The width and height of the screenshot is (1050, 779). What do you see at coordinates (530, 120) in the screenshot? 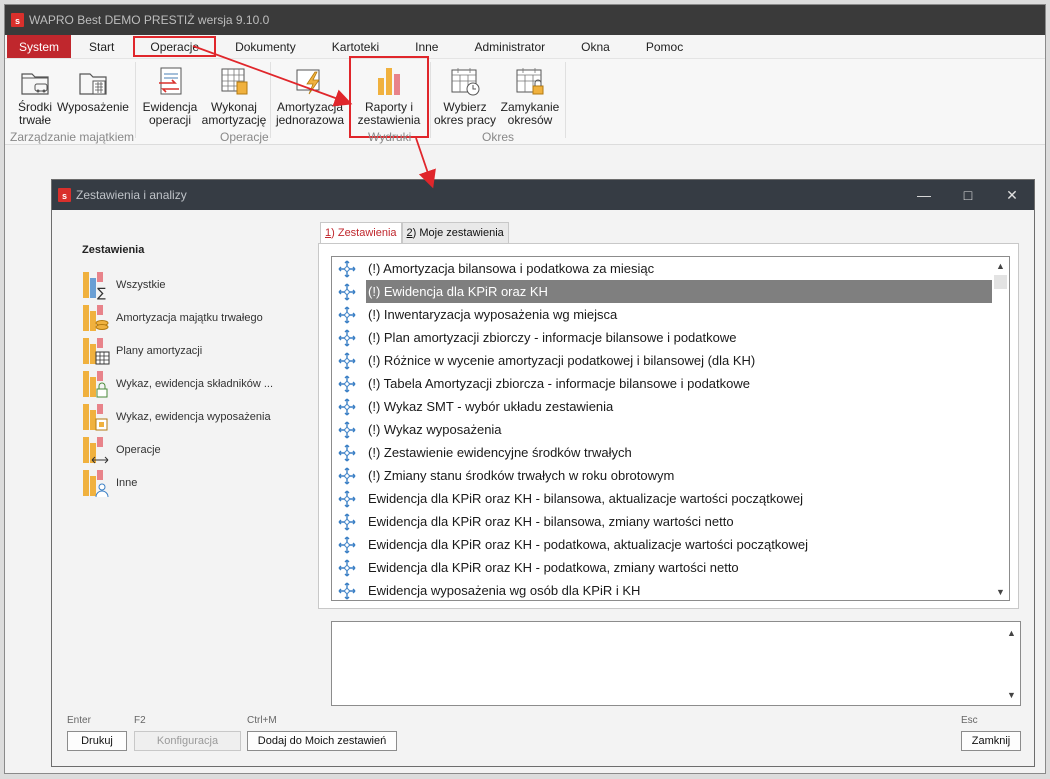
I see `ribbon-label: okresów` at bounding box center [530, 120].